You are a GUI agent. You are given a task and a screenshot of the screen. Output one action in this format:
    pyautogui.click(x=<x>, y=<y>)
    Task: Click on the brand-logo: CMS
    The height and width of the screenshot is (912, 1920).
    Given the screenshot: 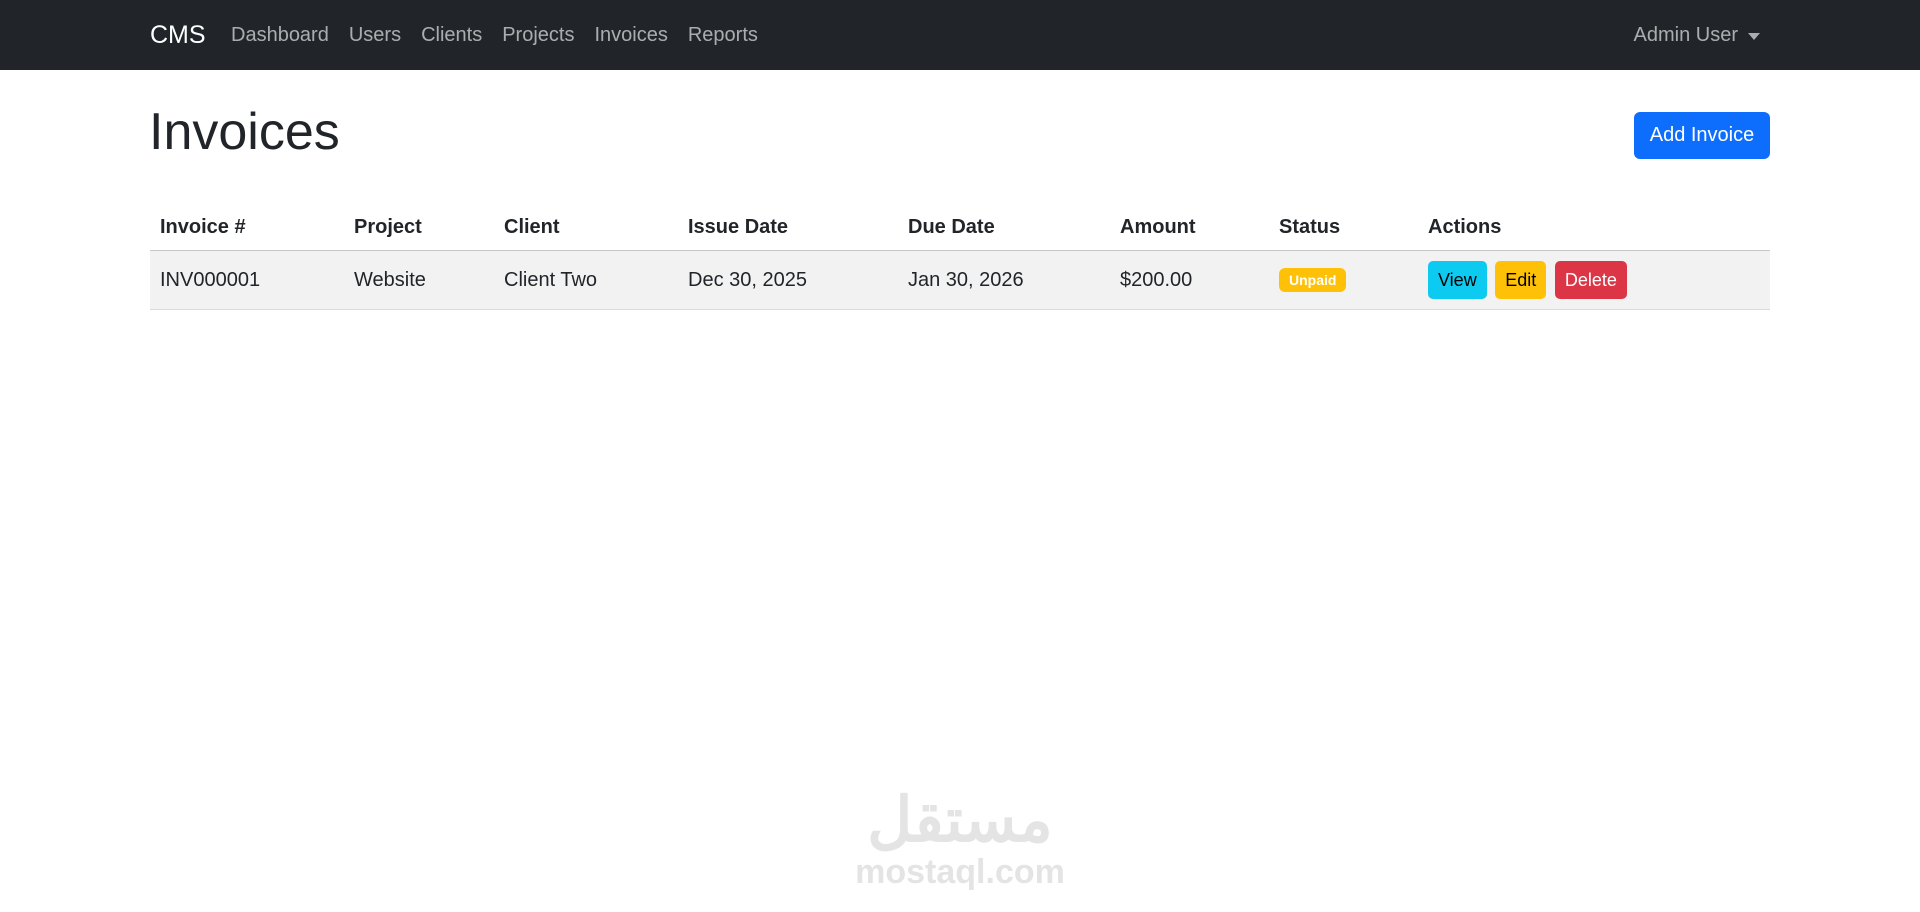 What is the action you would take?
    pyautogui.click(x=178, y=35)
    